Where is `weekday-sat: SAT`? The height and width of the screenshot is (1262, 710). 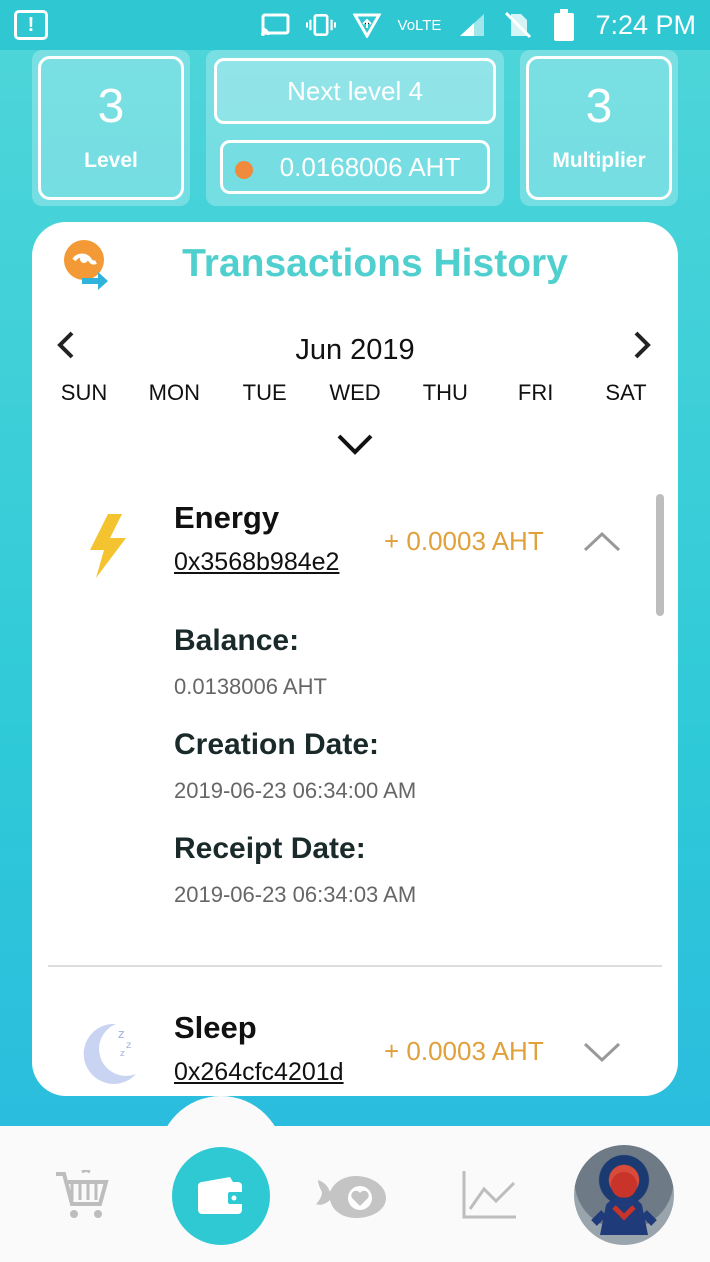
weekday-sat: SAT is located at coordinates (626, 393).